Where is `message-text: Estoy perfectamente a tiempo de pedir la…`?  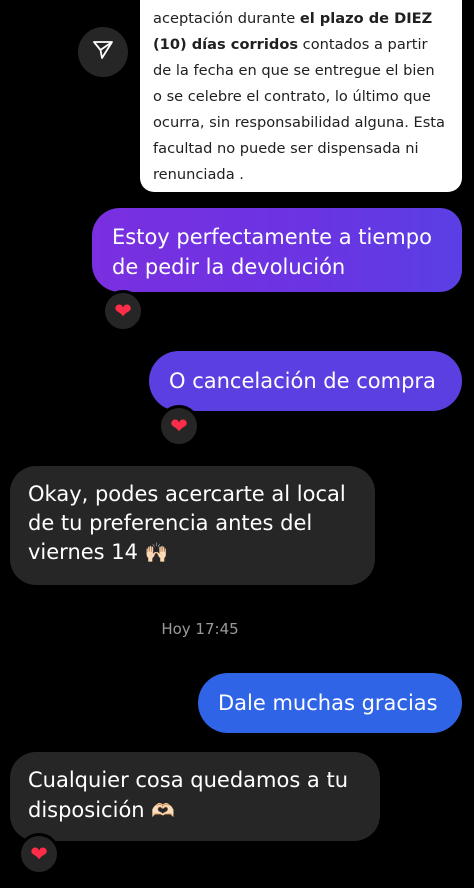
message-text: Estoy perfectamente a tiempo de pedir la… is located at coordinates (272, 252).